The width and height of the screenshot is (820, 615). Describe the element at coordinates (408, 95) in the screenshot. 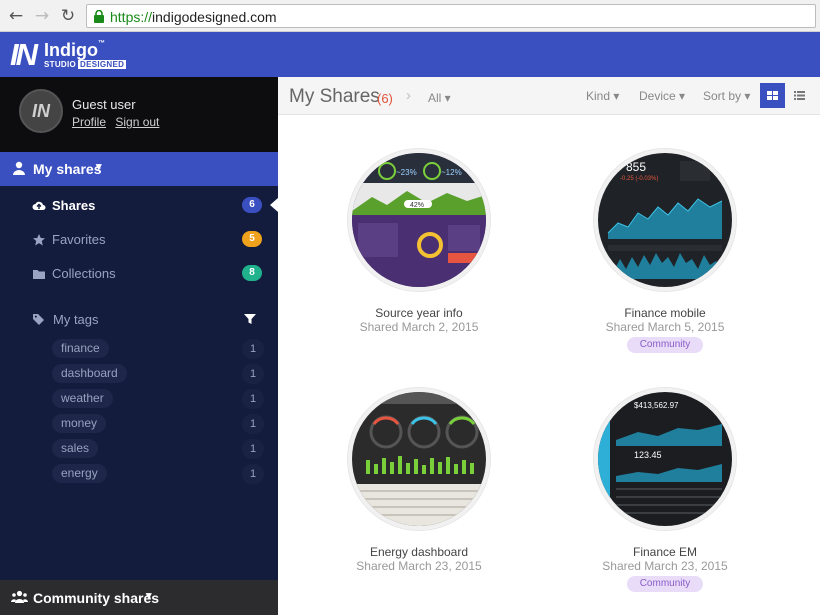

I see `chevron-right-icon: ›` at that location.